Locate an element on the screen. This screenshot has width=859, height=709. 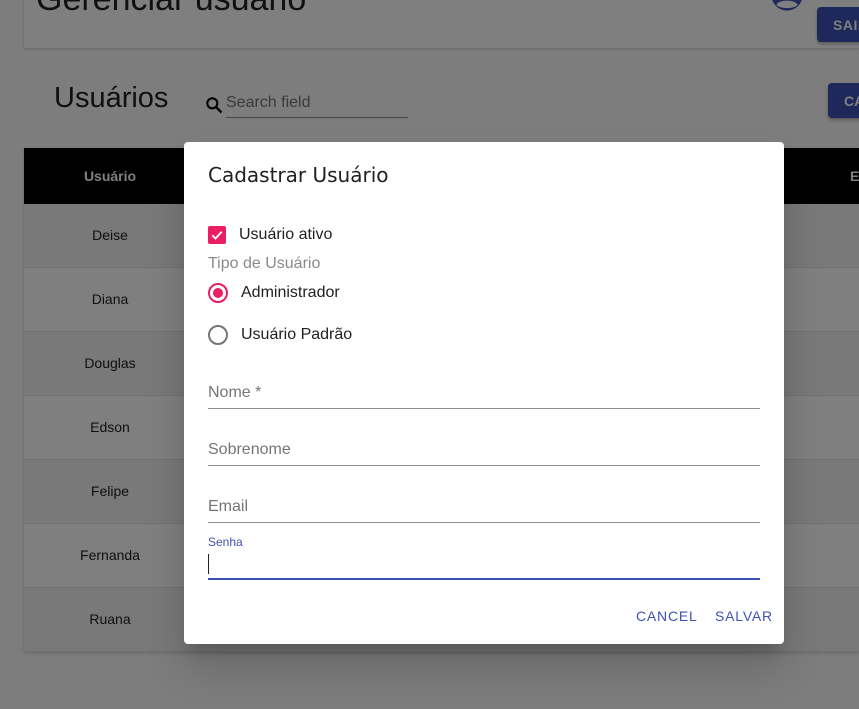
active-user-checkbox-row: Usuário ativo is located at coordinates (270, 235).